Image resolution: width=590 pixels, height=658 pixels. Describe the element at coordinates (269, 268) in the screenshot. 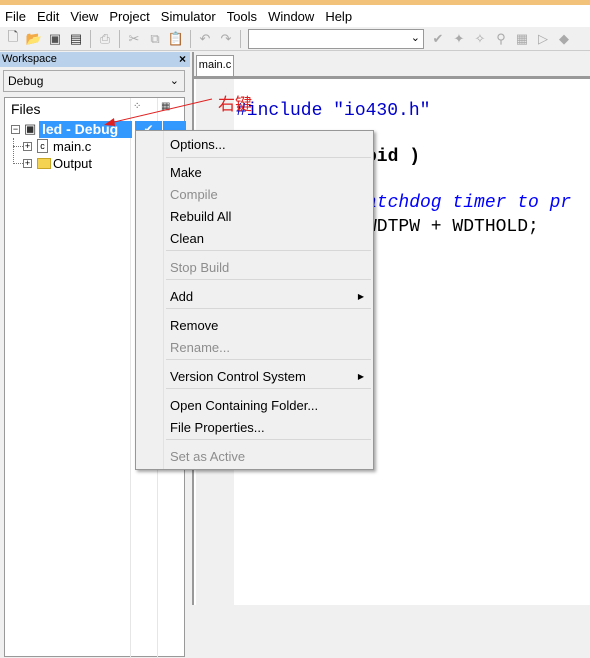

I see `menu-item-stop-build: Stop Build` at that location.